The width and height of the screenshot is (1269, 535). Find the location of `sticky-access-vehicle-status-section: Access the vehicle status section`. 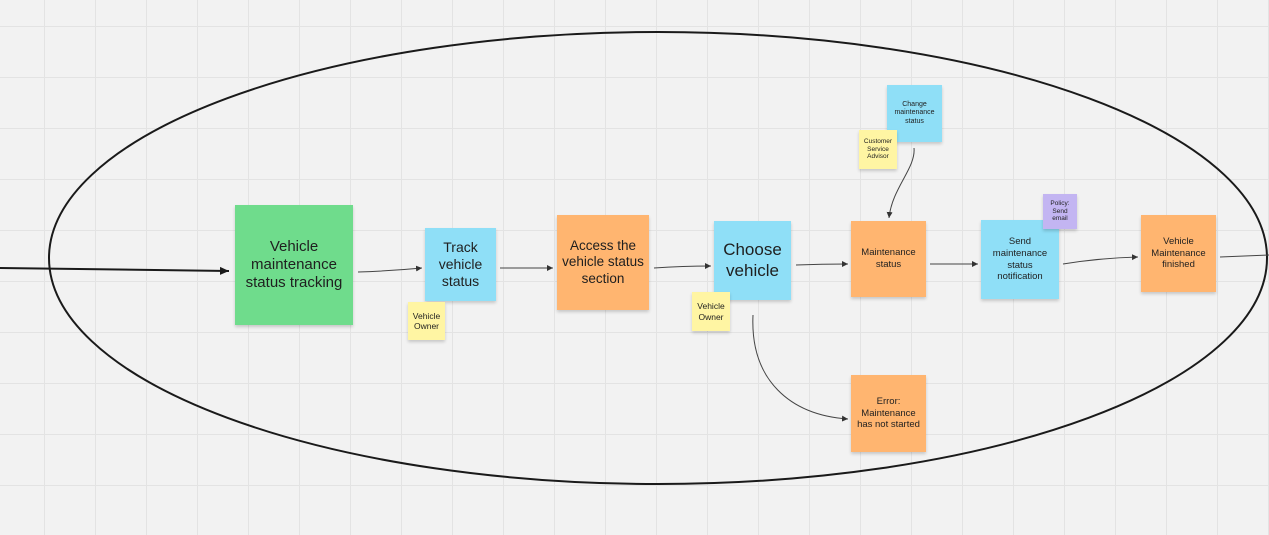

sticky-access-vehicle-status-section: Access the vehicle status section is located at coordinates (603, 262).